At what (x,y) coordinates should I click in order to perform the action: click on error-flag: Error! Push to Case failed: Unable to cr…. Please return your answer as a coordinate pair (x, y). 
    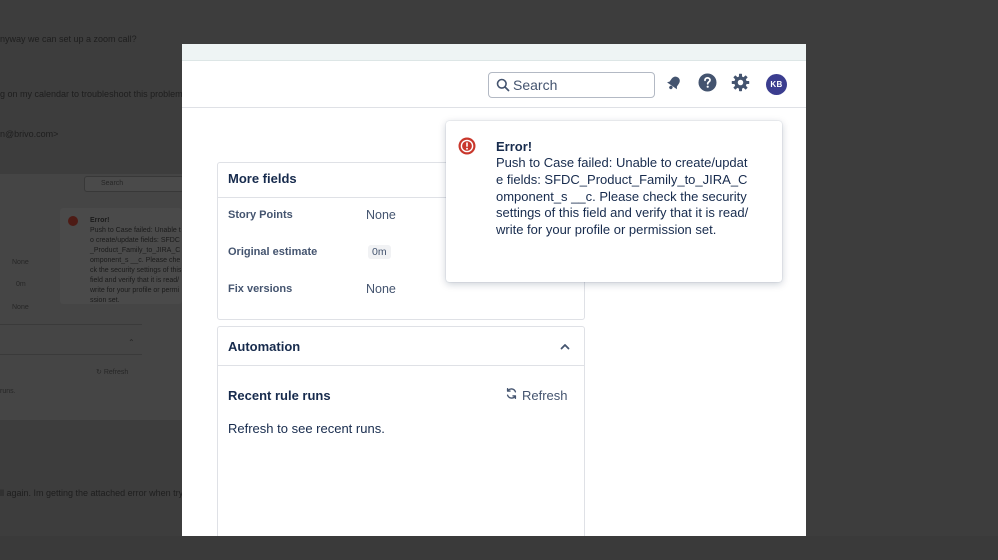
    Looking at the image, I should click on (614, 201).